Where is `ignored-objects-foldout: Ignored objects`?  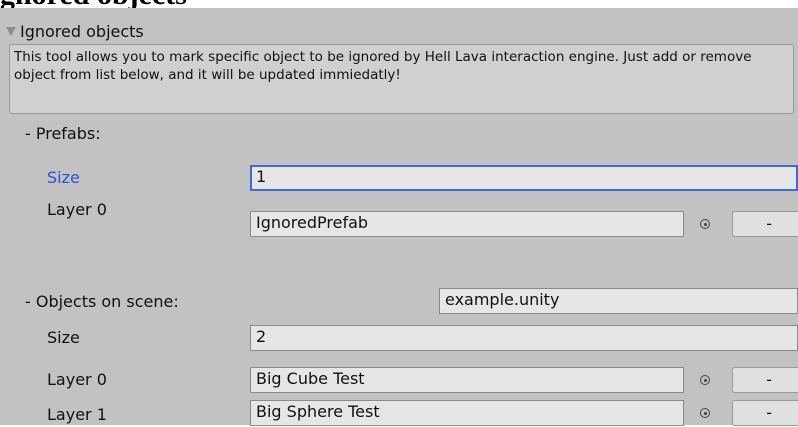 ignored-objects-foldout: Ignored objects is located at coordinates (75, 31).